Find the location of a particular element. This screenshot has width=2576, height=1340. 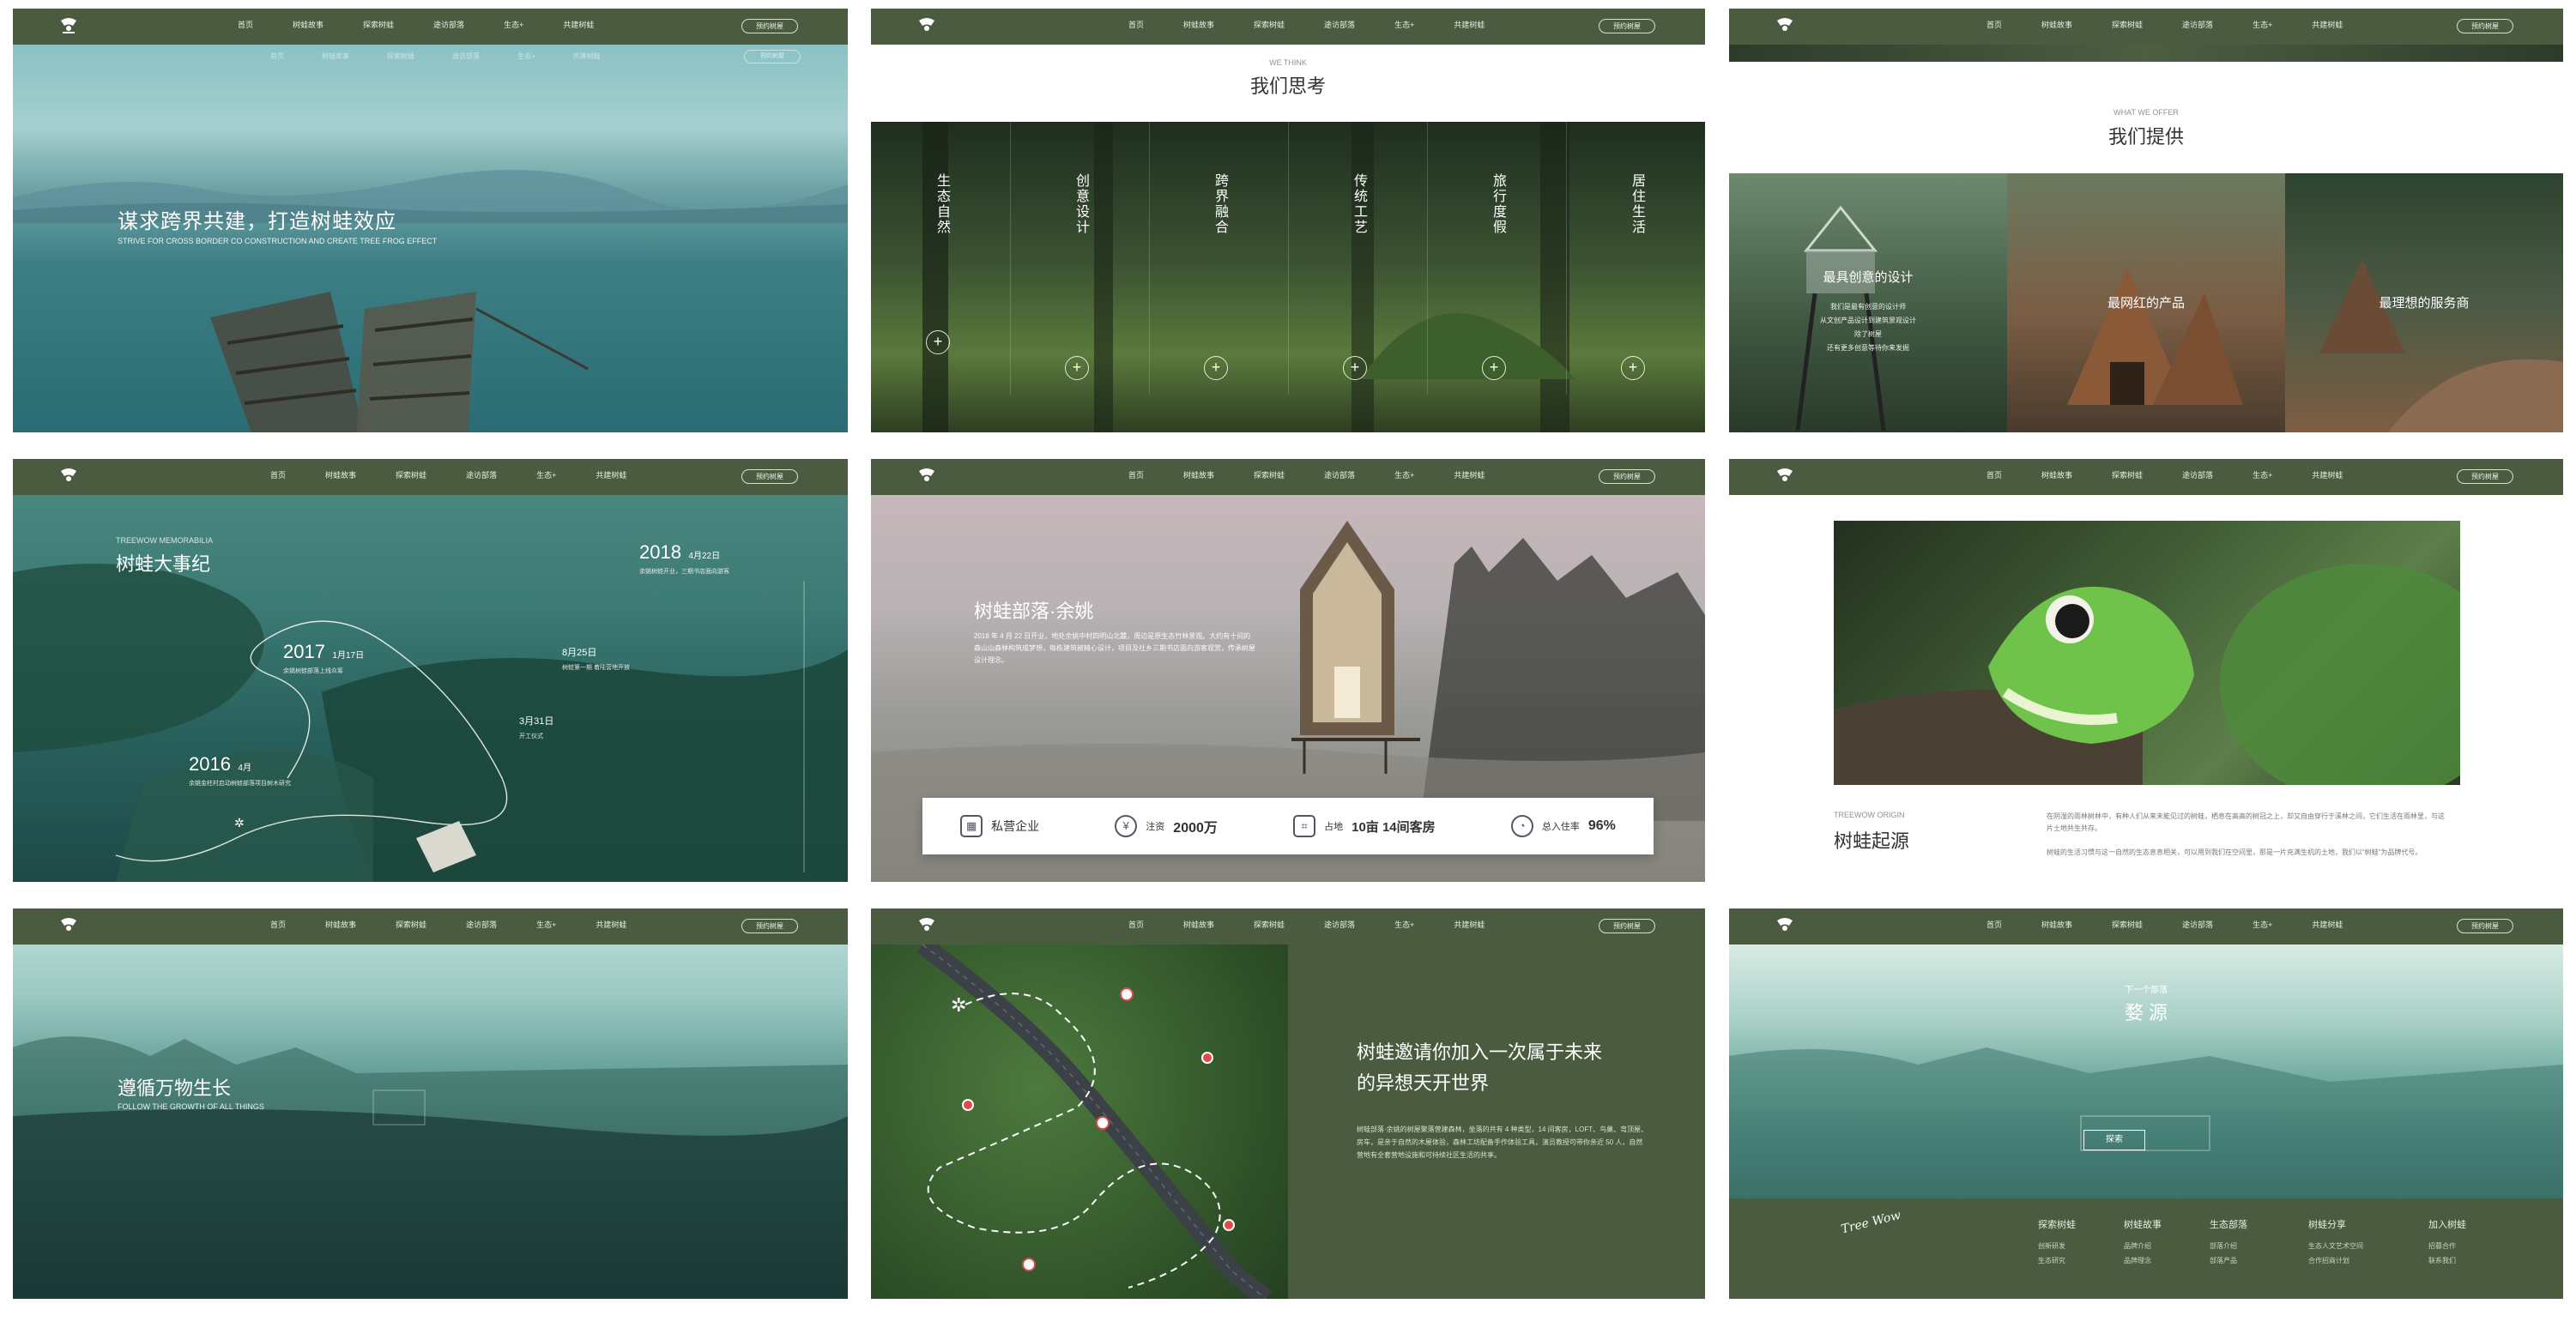

footer-link: 生态研究 is located at coordinates (2057, 1260).